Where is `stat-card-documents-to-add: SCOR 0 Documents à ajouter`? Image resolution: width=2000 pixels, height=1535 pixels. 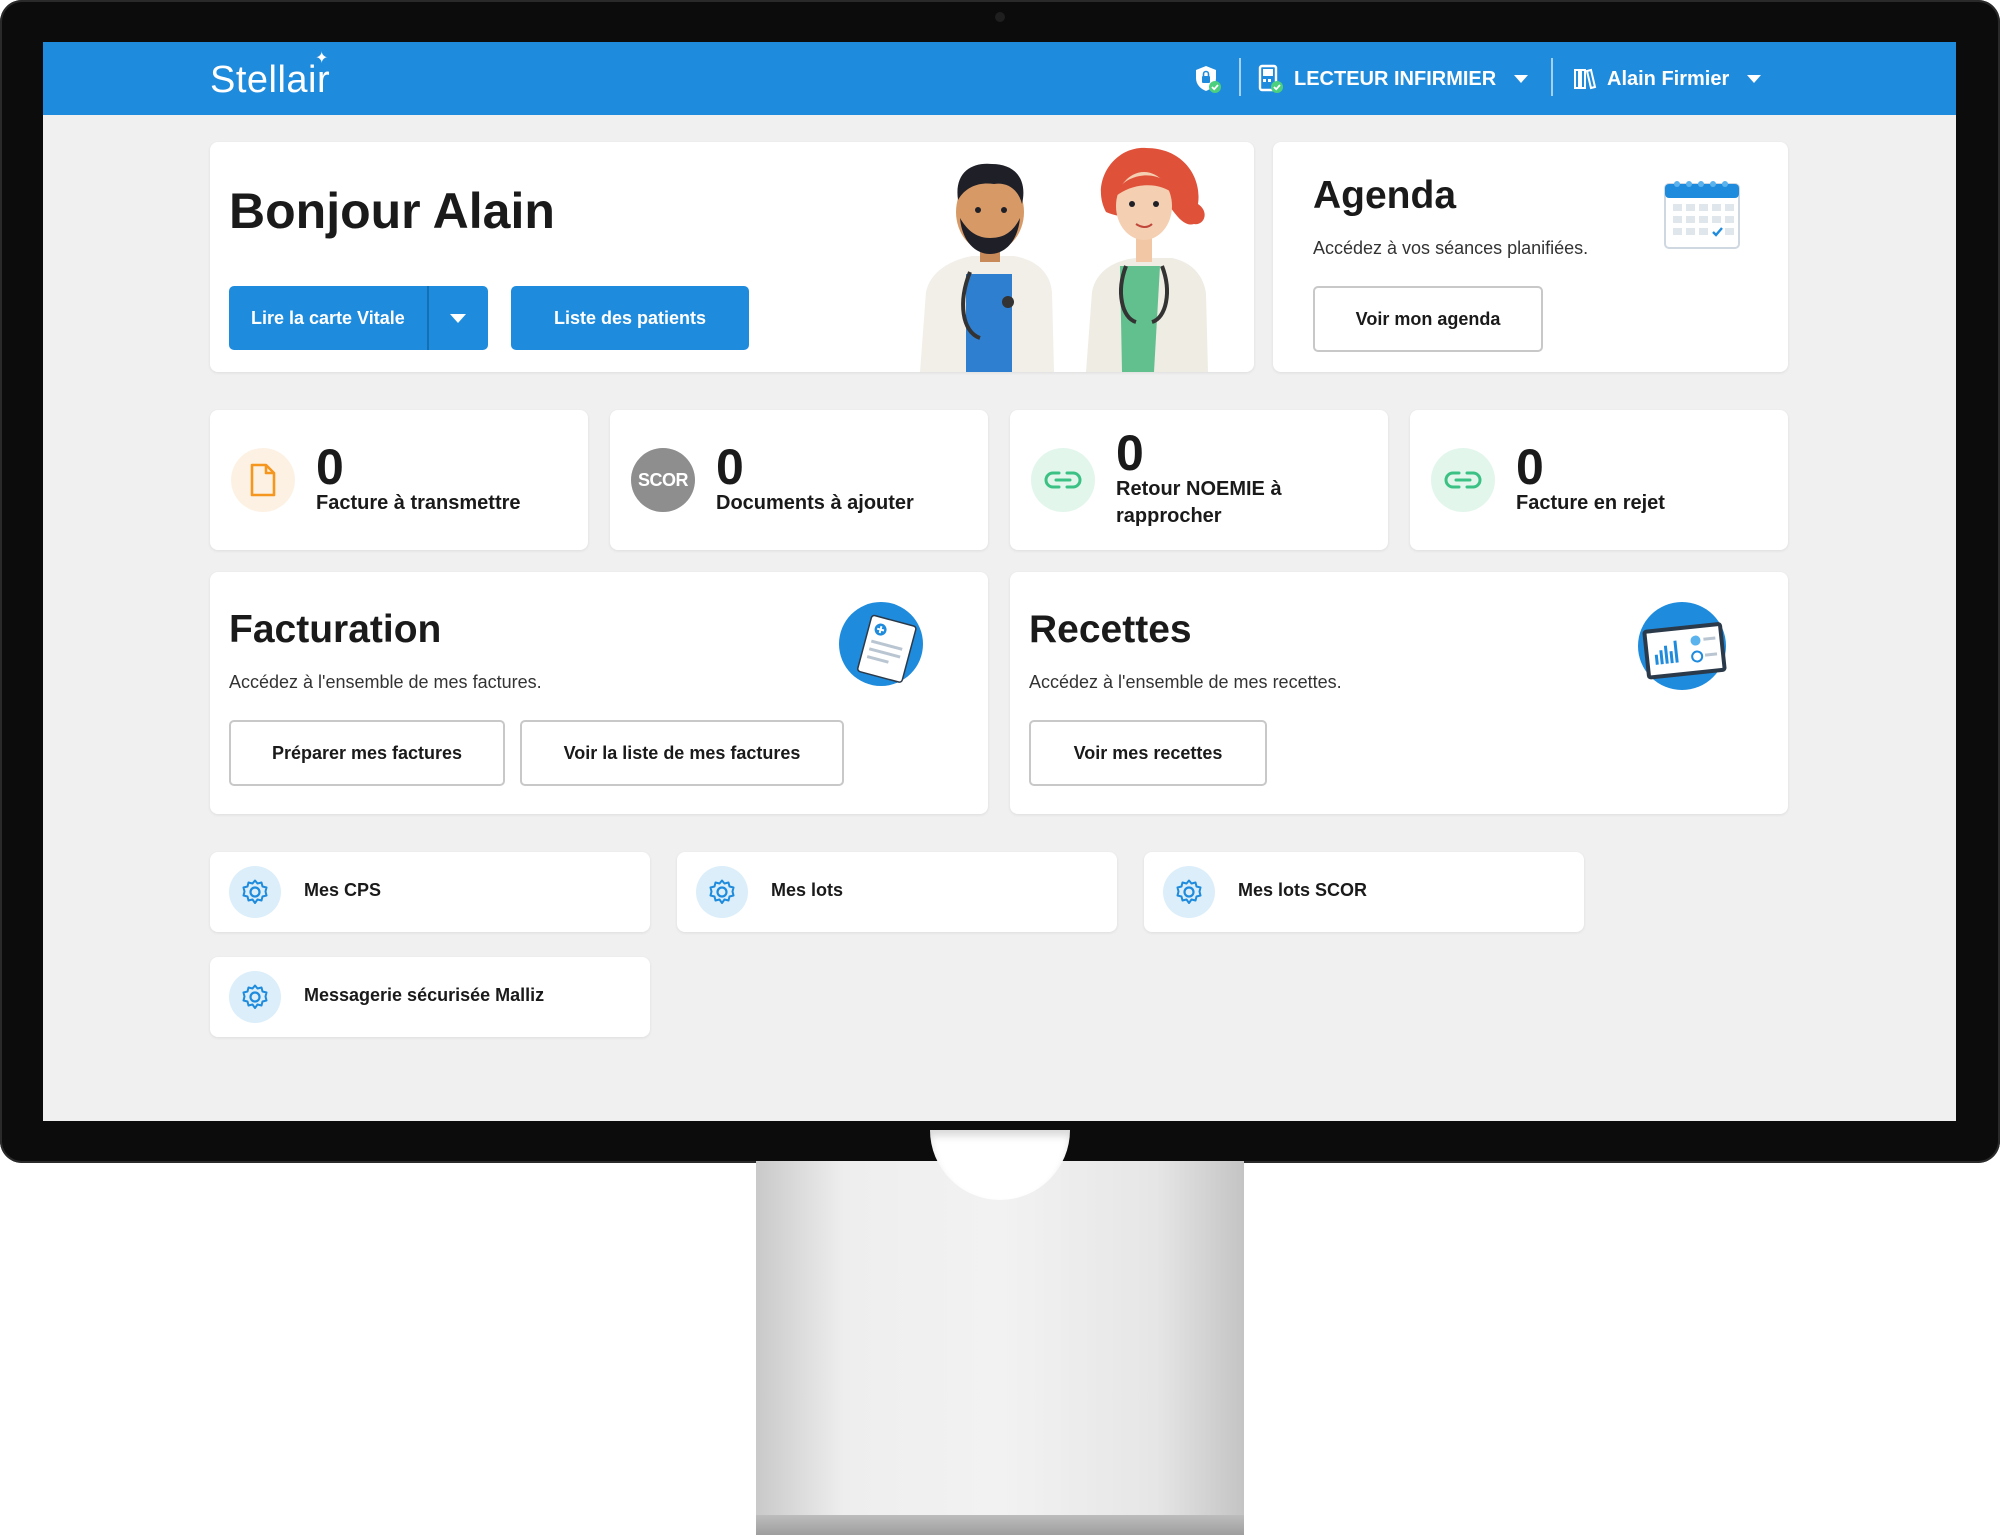 stat-card-documents-to-add: SCOR 0 Documents à ajouter is located at coordinates (799, 480).